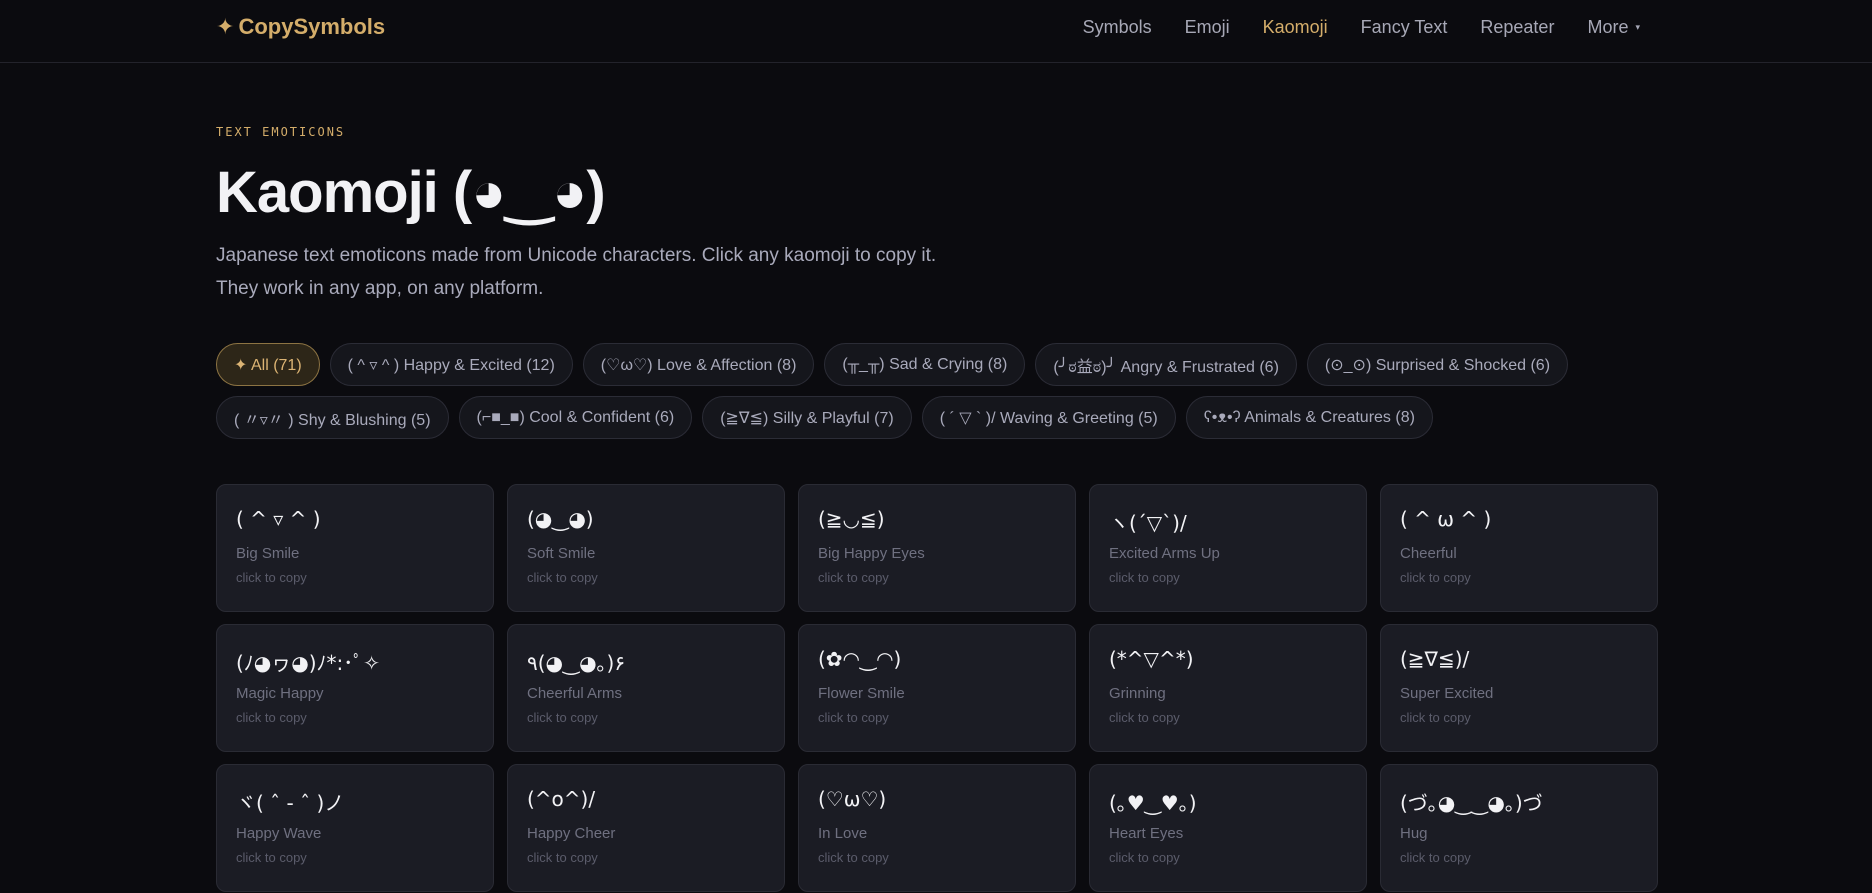 Image resolution: width=1872 pixels, height=893 pixels. What do you see at coordinates (575, 693) in the screenshot?
I see `kaomoji-name: Cheerful Arms` at bounding box center [575, 693].